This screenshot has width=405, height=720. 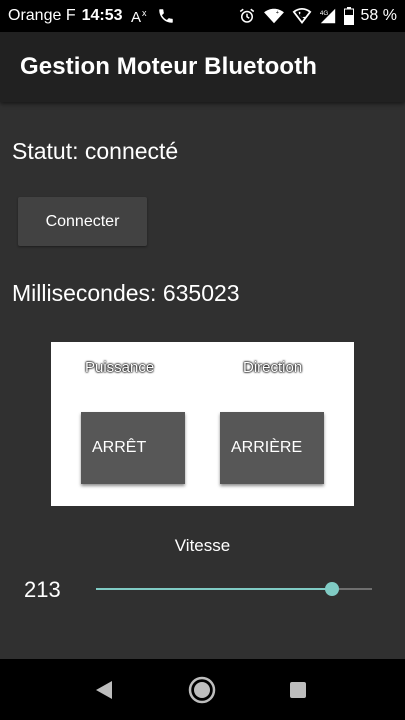 I want to click on battery-percentage: 58 %, so click(x=378, y=15).